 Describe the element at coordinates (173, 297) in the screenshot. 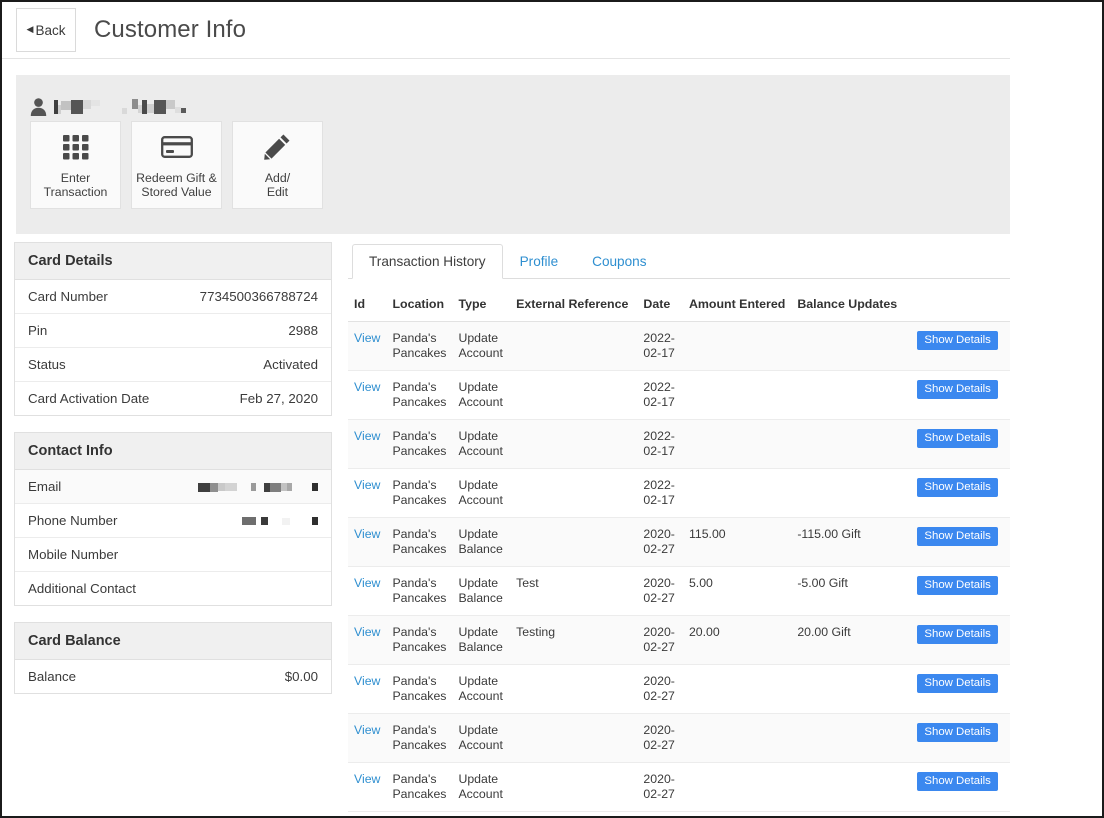

I see `card-details-row: Card Number 7734500366788724` at that location.